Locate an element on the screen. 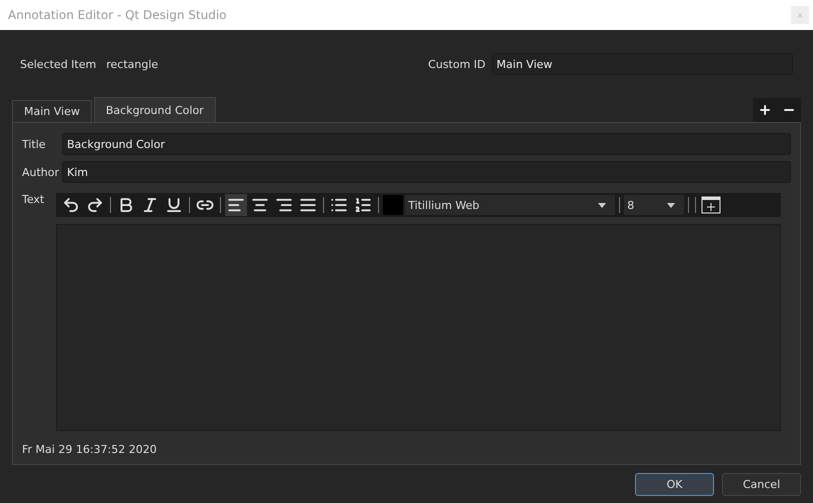  field-label: Title is located at coordinates (34, 144).